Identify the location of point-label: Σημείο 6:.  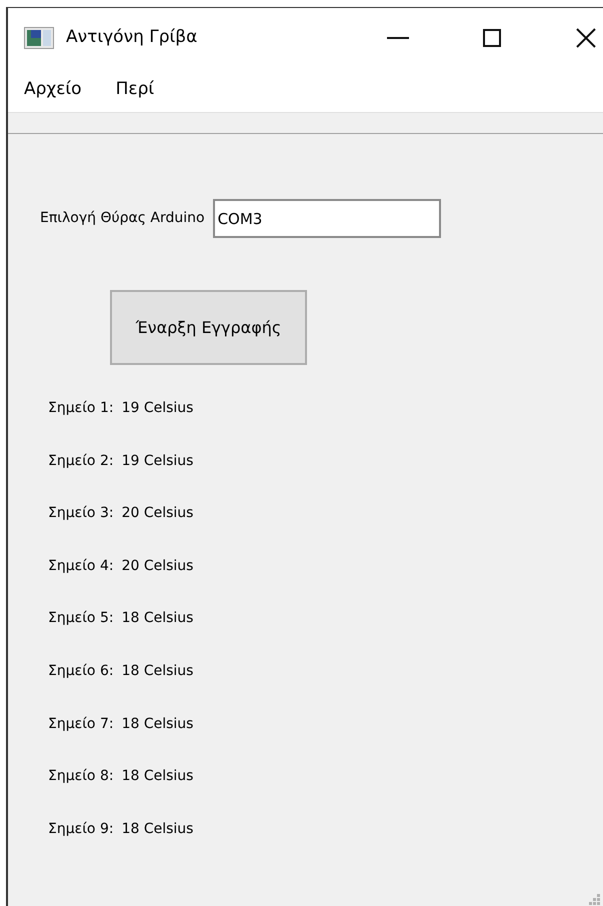
(81, 671).